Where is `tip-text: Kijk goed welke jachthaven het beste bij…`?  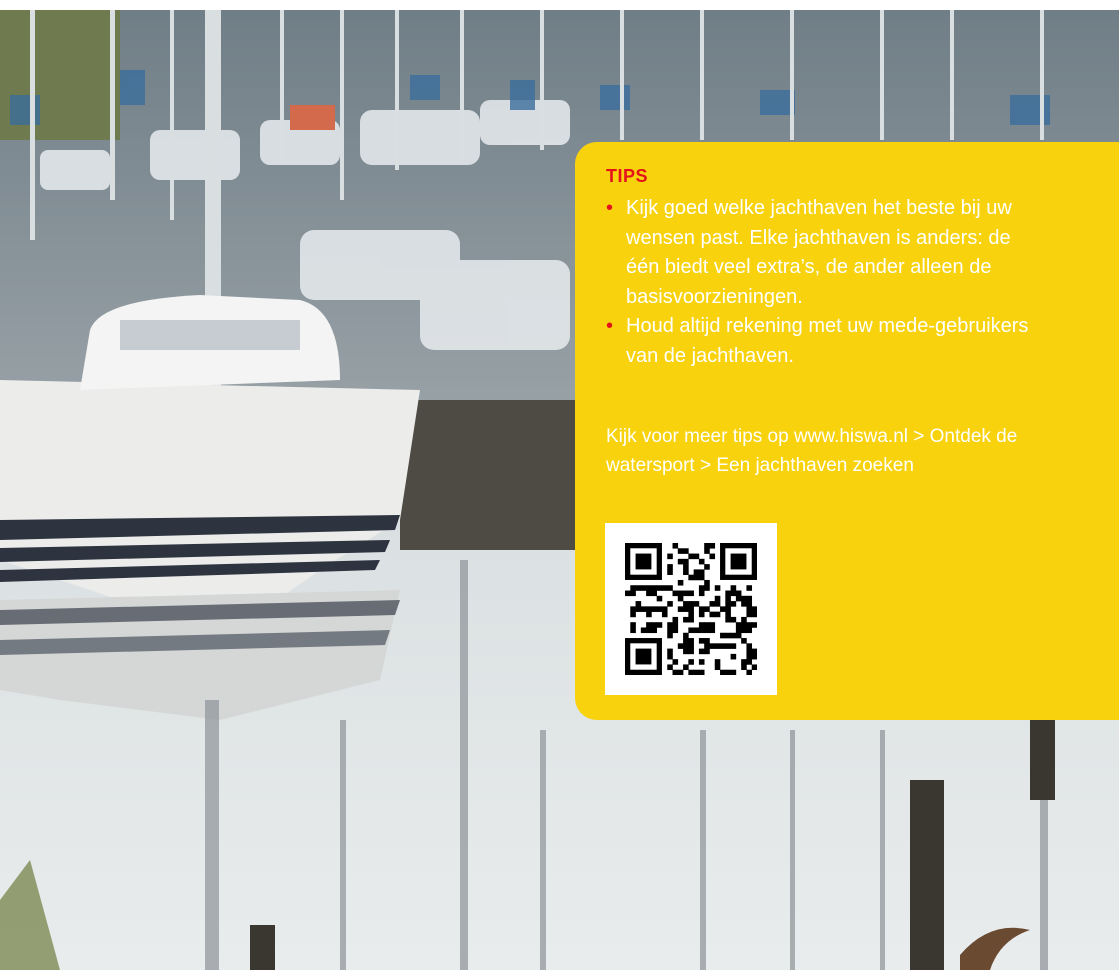 tip-text: Kijk goed welke jachthaven het beste bij… is located at coordinates (819, 252).